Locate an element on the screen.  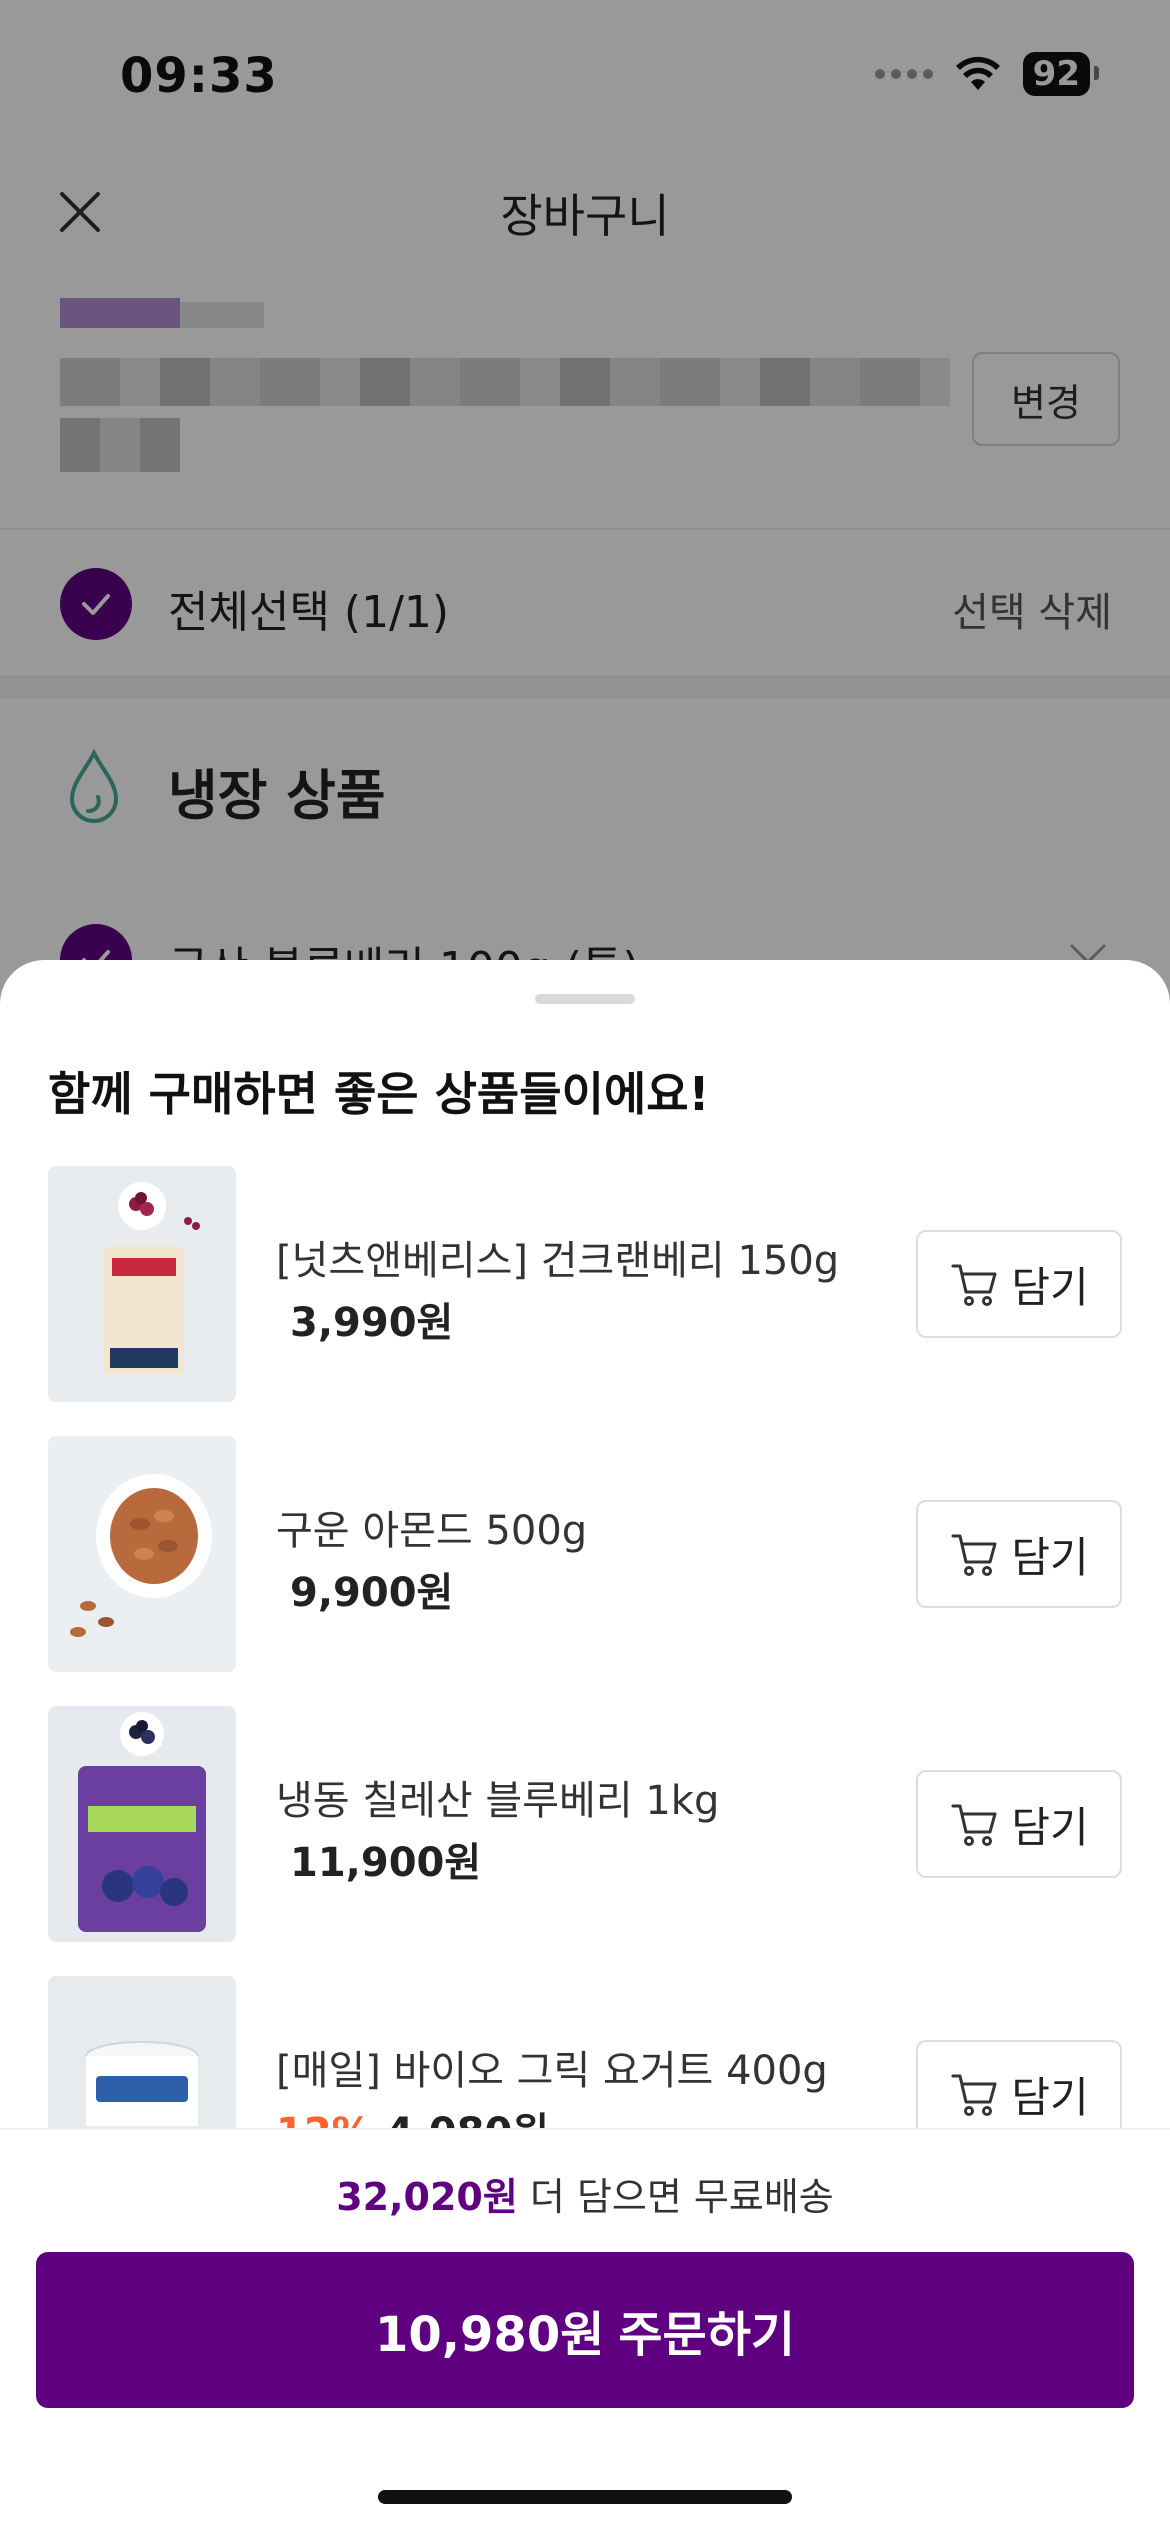
product-price: 3,990원 is located at coordinates (364, 1319).